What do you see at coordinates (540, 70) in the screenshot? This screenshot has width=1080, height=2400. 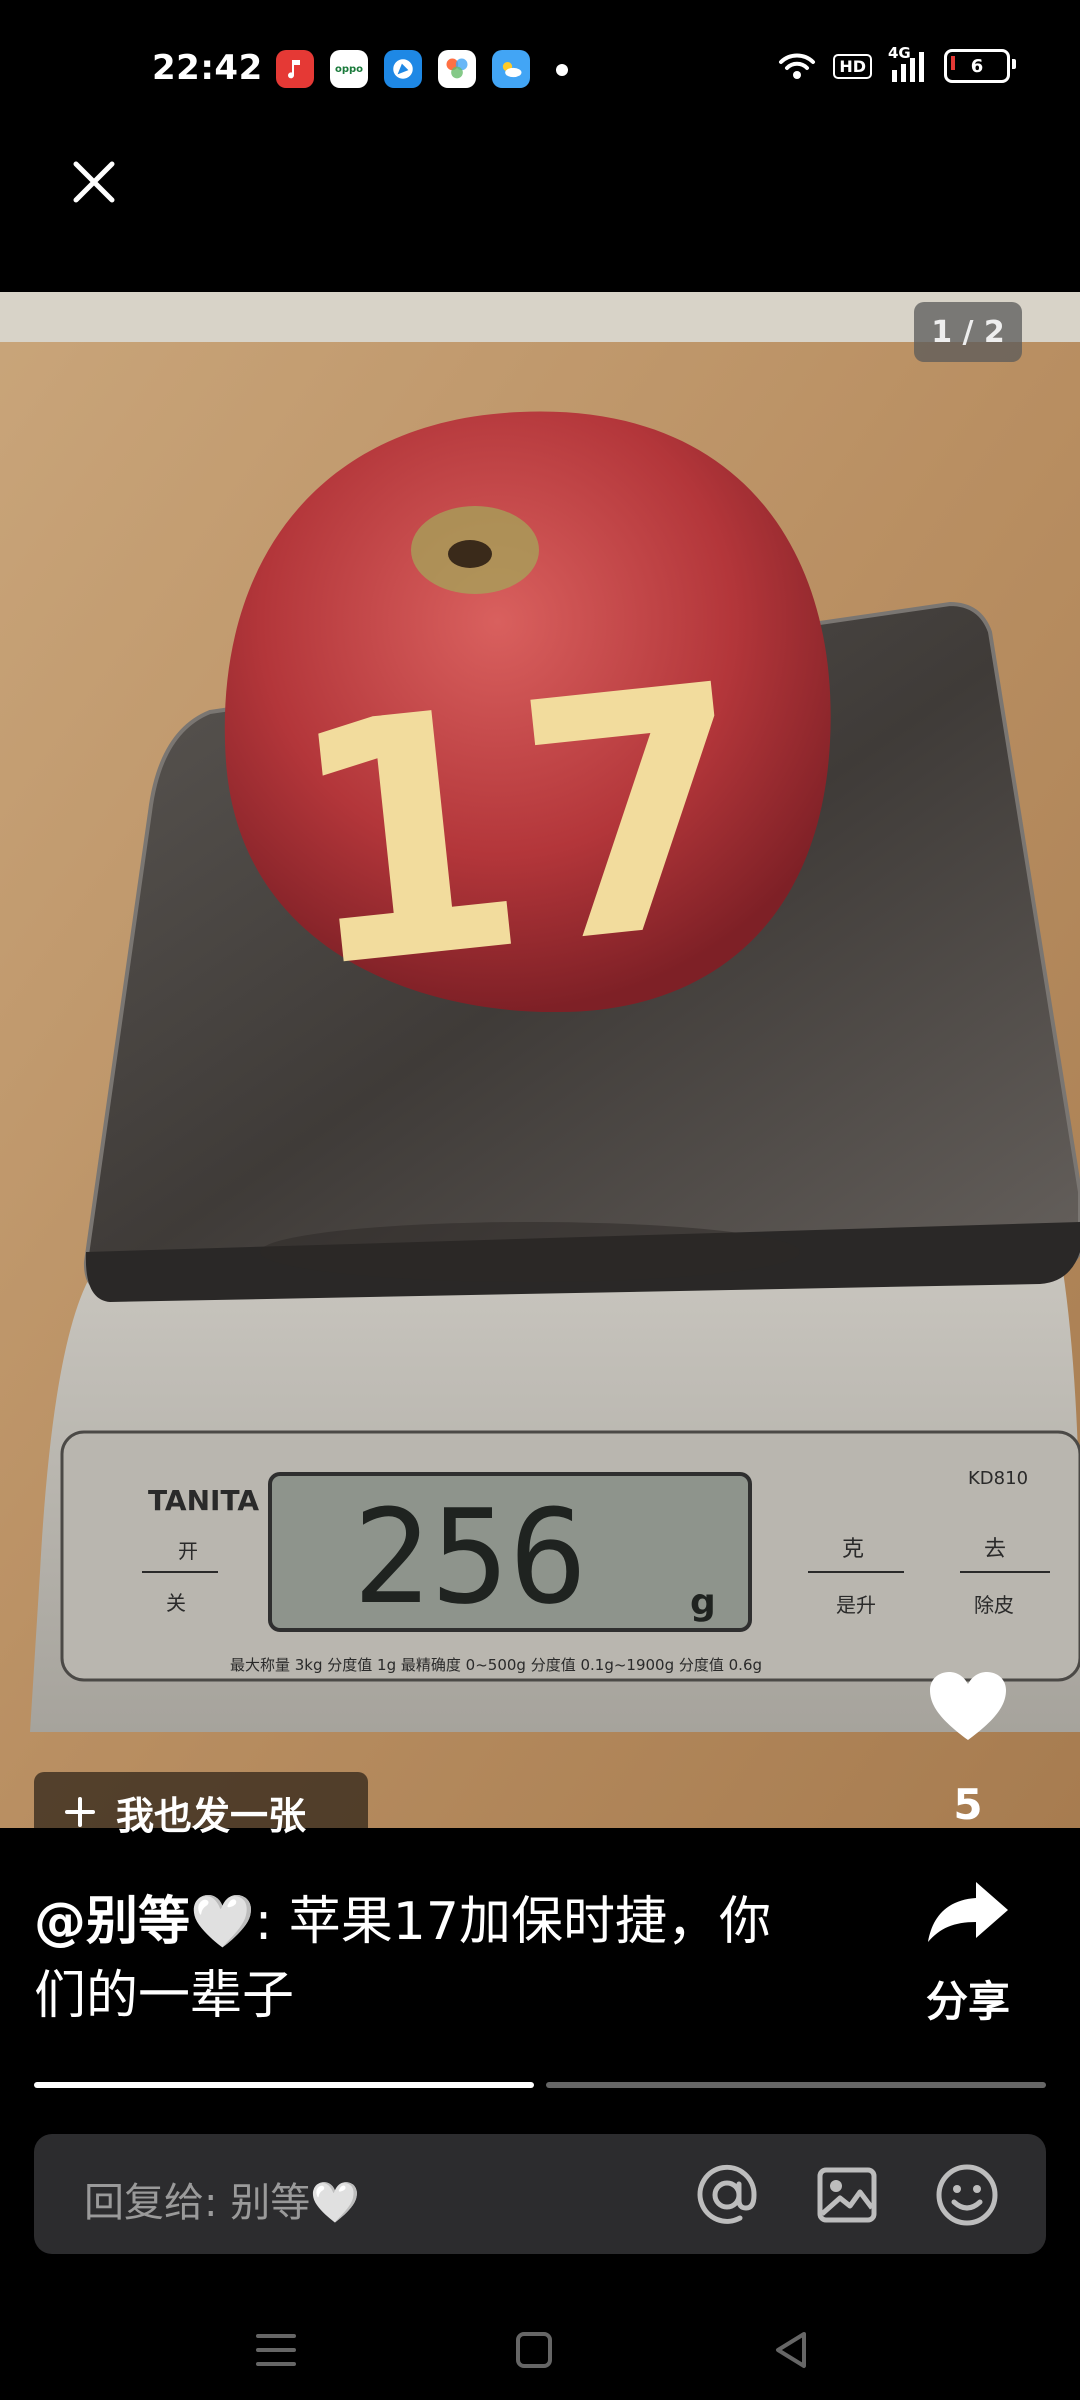 I see `status-bar: 22:42 oppo HD 4G 6` at bounding box center [540, 70].